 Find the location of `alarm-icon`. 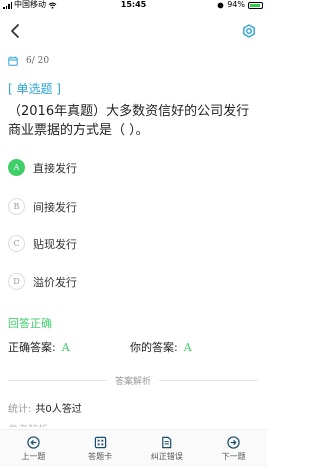

alarm-icon is located at coordinates (220, 5).